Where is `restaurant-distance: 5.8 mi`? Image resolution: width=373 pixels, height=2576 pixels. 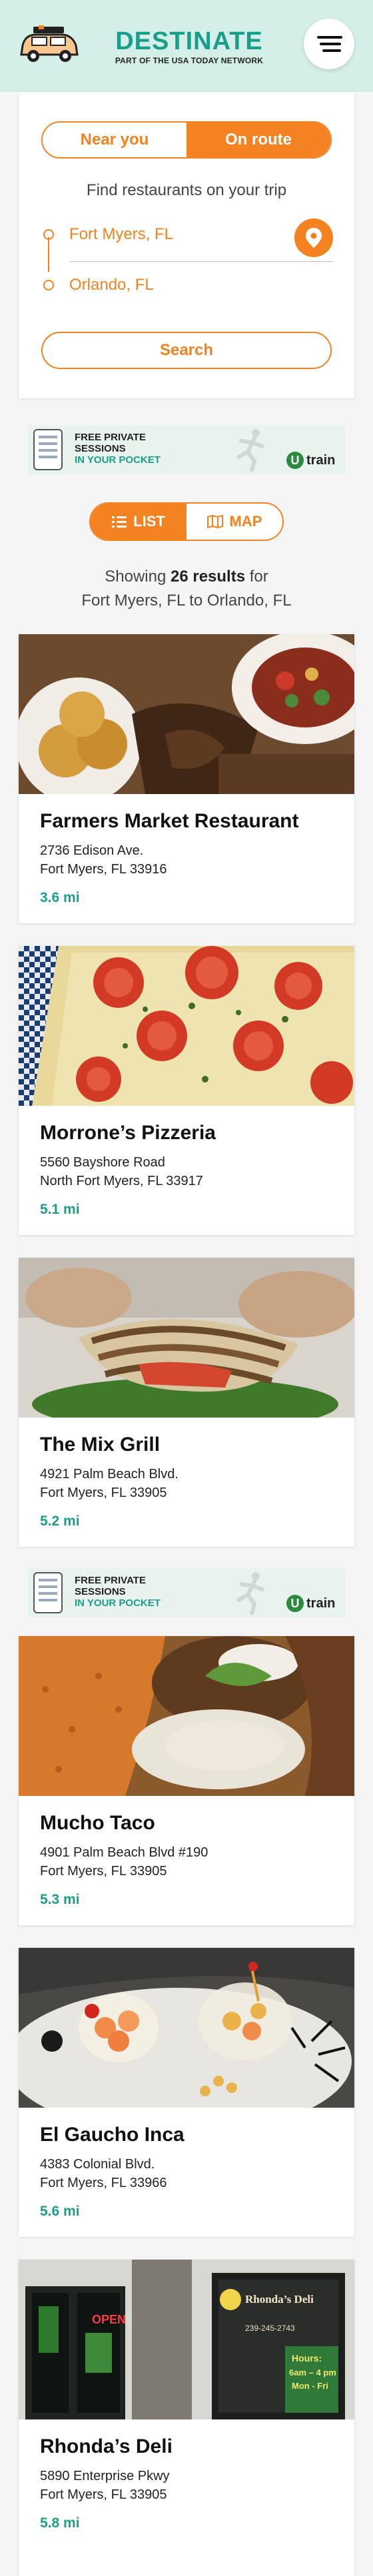 restaurant-distance: 5.8 mi is located at coordinates (60, 2523).